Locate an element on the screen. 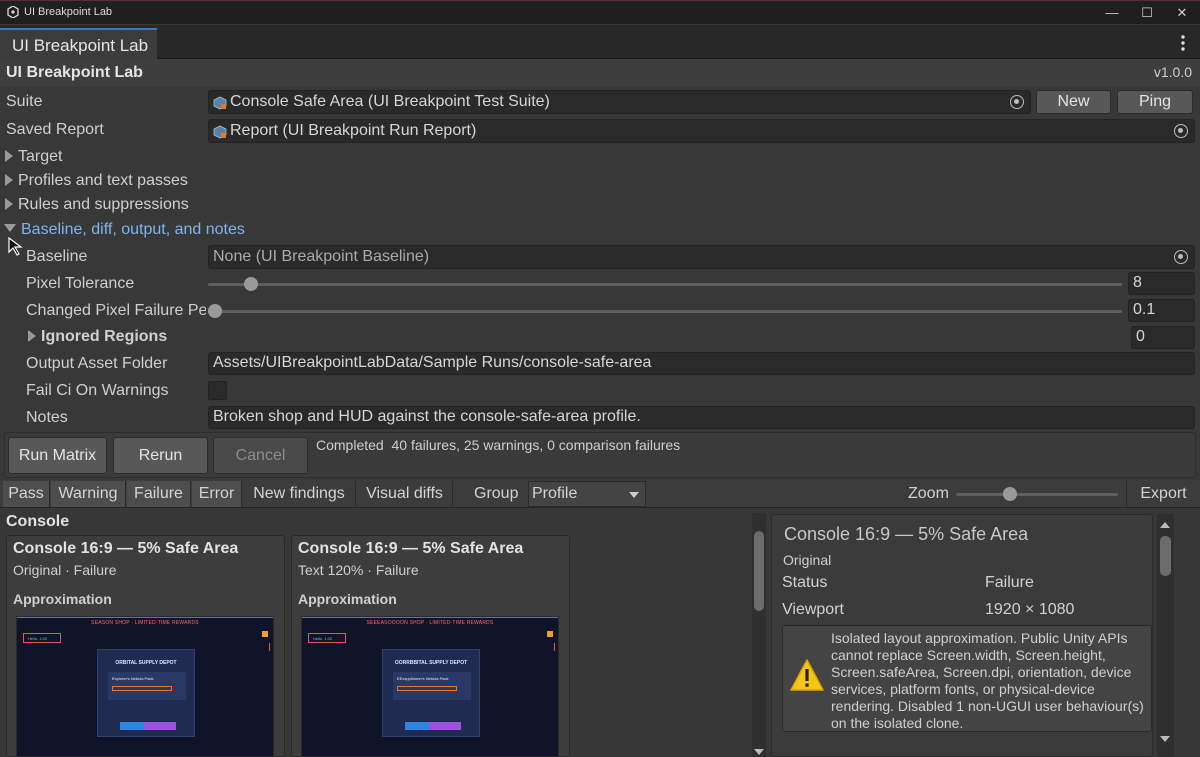 The image size is (1200, 757). pixel-tolerance-label: Pixel Tolerance is located at coordinates (80, 283).